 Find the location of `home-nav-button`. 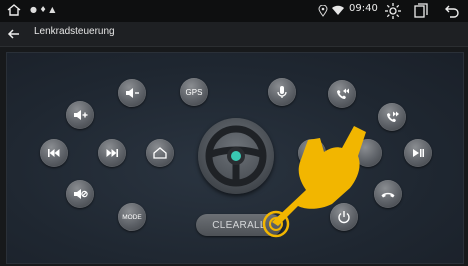

home-nav-button is located at coordinates (160, 153).